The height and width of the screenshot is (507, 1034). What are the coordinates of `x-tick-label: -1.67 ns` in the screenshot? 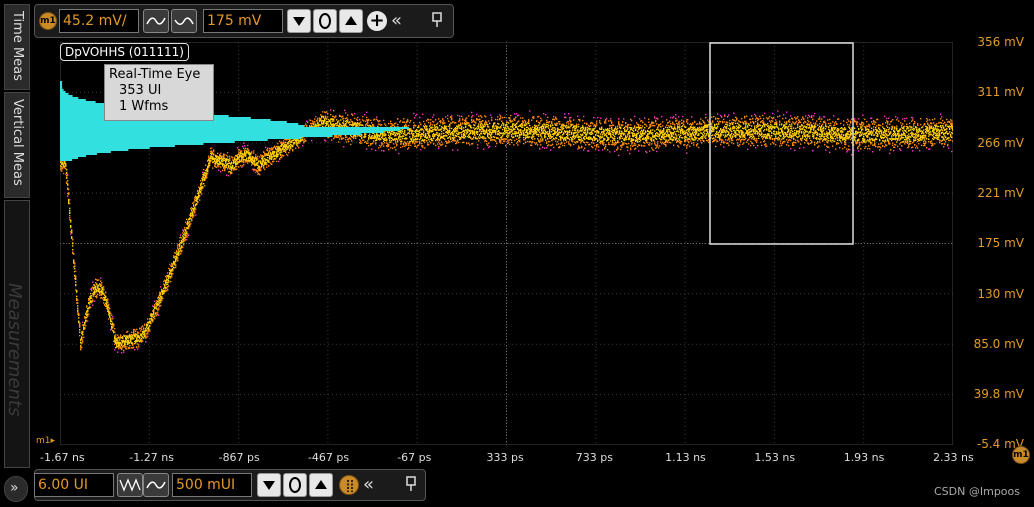 It's located at (62, 457).